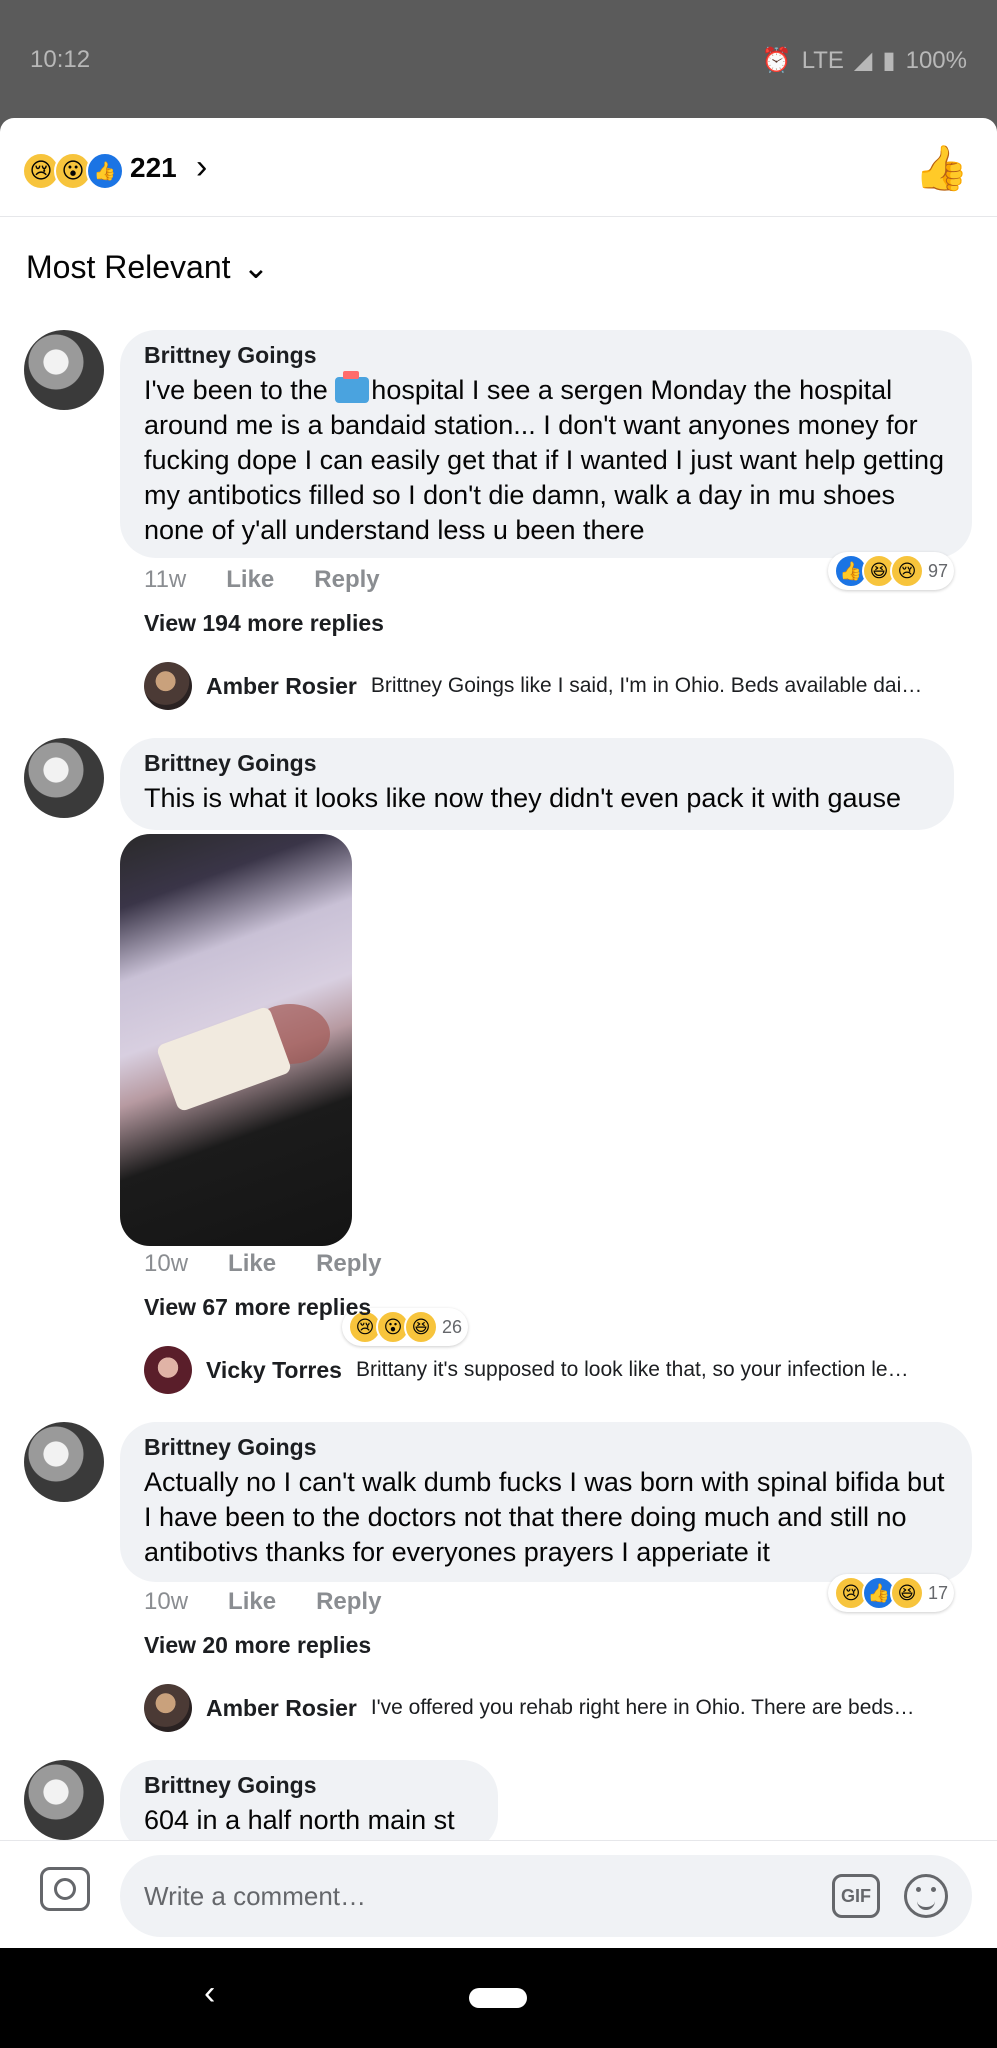  What do you see at coordinates (498, 167) in the screenshot?
I see `reactions-header: 😢 😮 👍 221 › 👍` at bounding box center [498, 167].